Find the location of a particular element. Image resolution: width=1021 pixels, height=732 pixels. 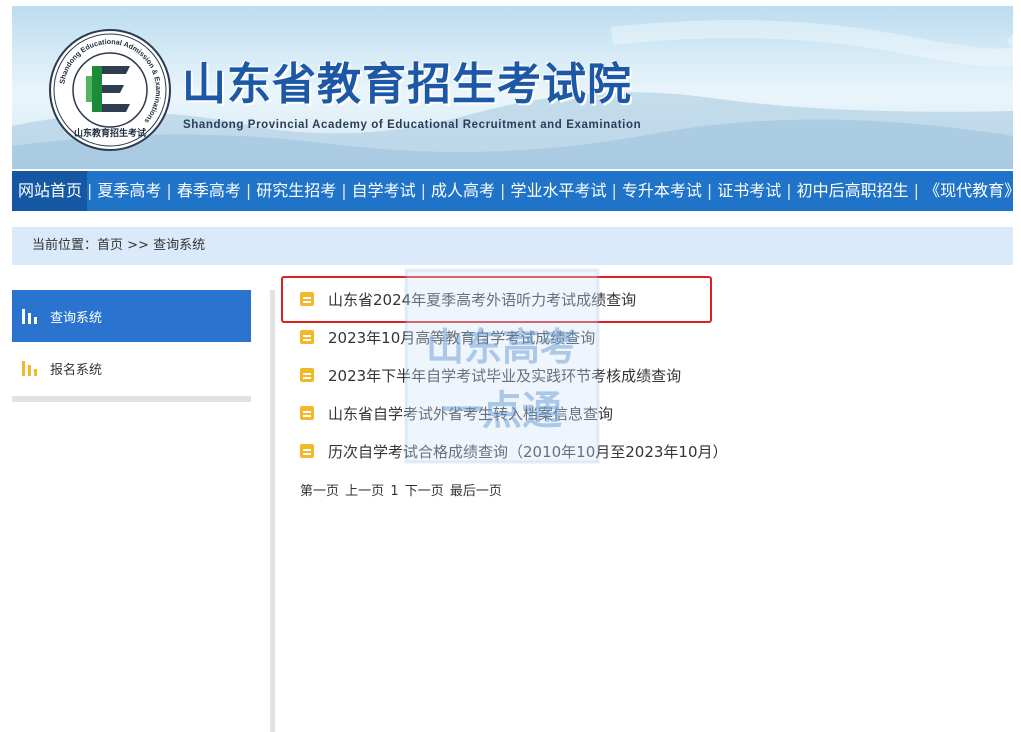

pagination: 第一页 上一页 1 下一页 最后一页 is located at coordinates (402, 489).